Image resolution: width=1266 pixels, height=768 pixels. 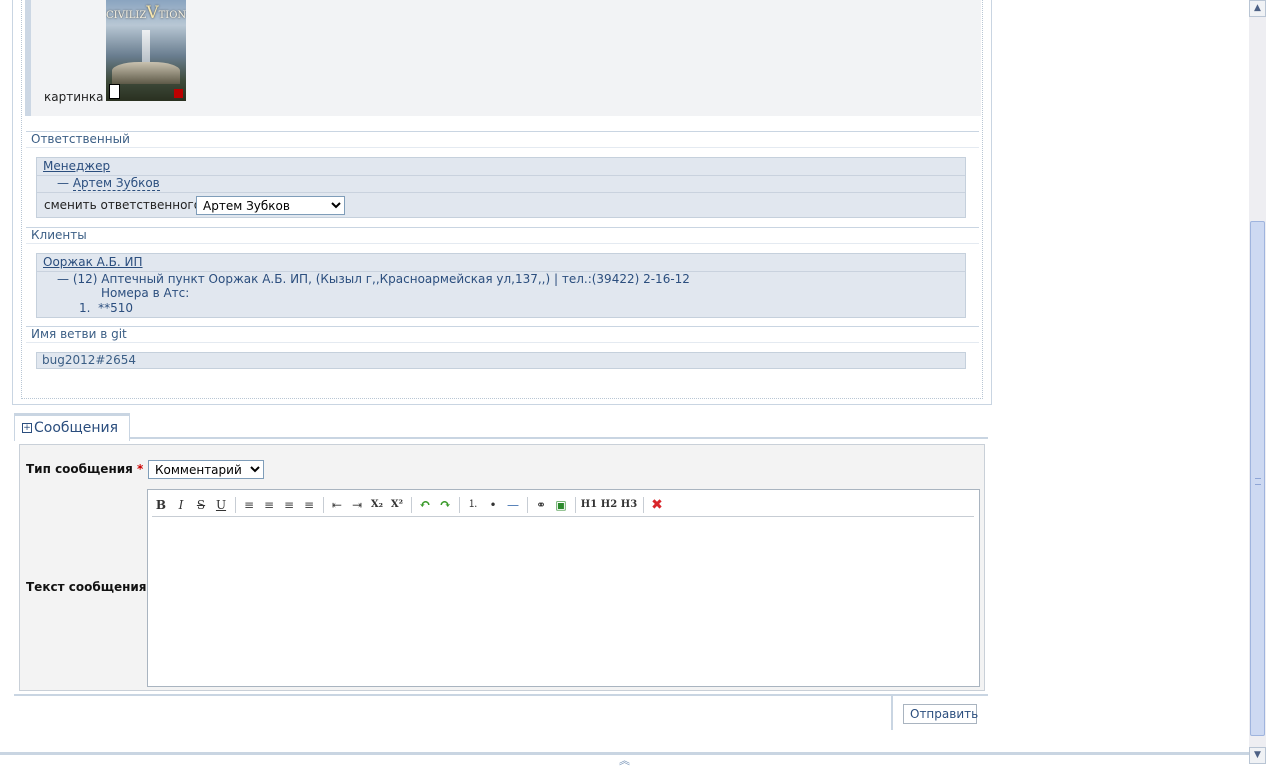 I want to click on thumbnail-city, so click(x=146, y=73).